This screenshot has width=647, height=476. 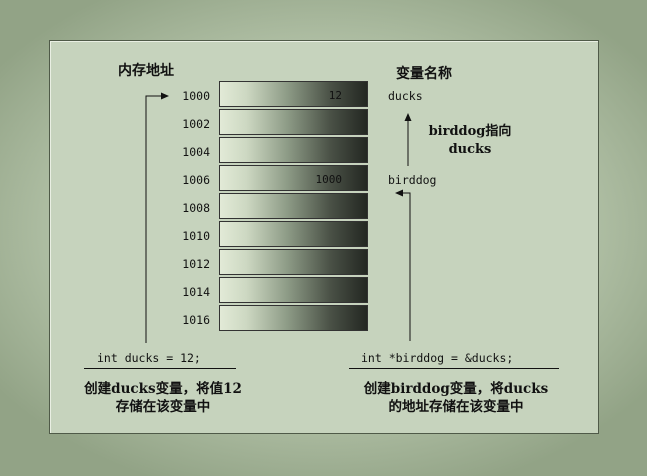 What do you see at coordinates (403, 265) in the screenshot?
I see `birddog-declaration-arrow` at bounding box center [403, 265].